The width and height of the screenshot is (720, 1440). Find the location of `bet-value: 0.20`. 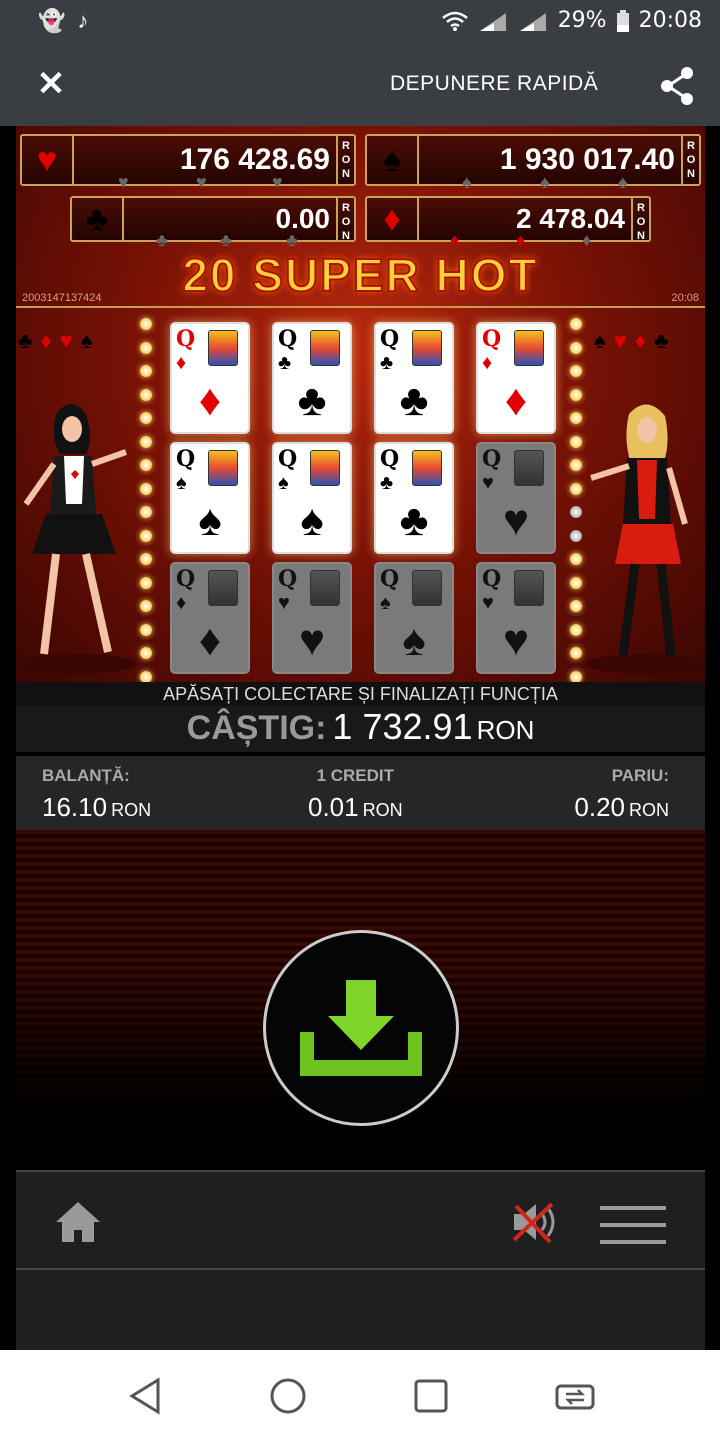

bet-value: 0.20 is located at coordinates (599, 807).